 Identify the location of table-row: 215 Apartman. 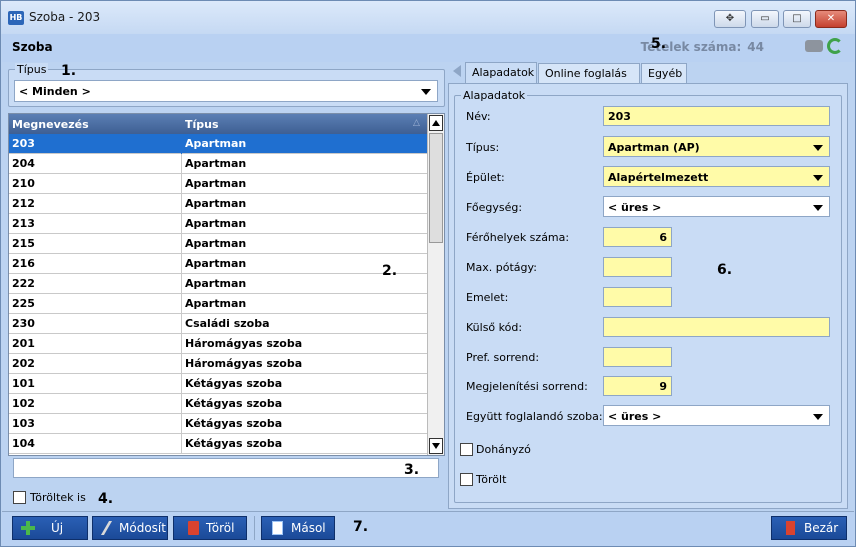
(218, 244).